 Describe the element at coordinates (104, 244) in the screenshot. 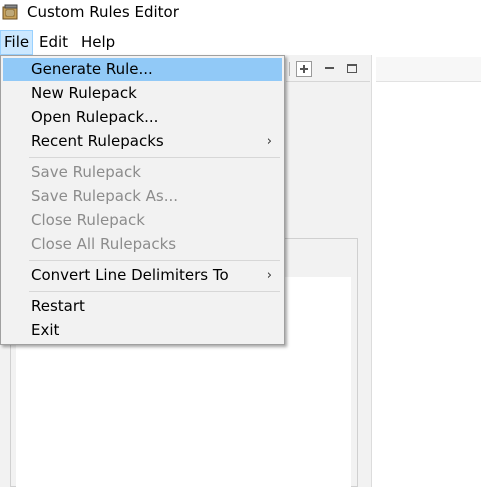

I see `menu-item-label: Close All Rulepacks` at that location.